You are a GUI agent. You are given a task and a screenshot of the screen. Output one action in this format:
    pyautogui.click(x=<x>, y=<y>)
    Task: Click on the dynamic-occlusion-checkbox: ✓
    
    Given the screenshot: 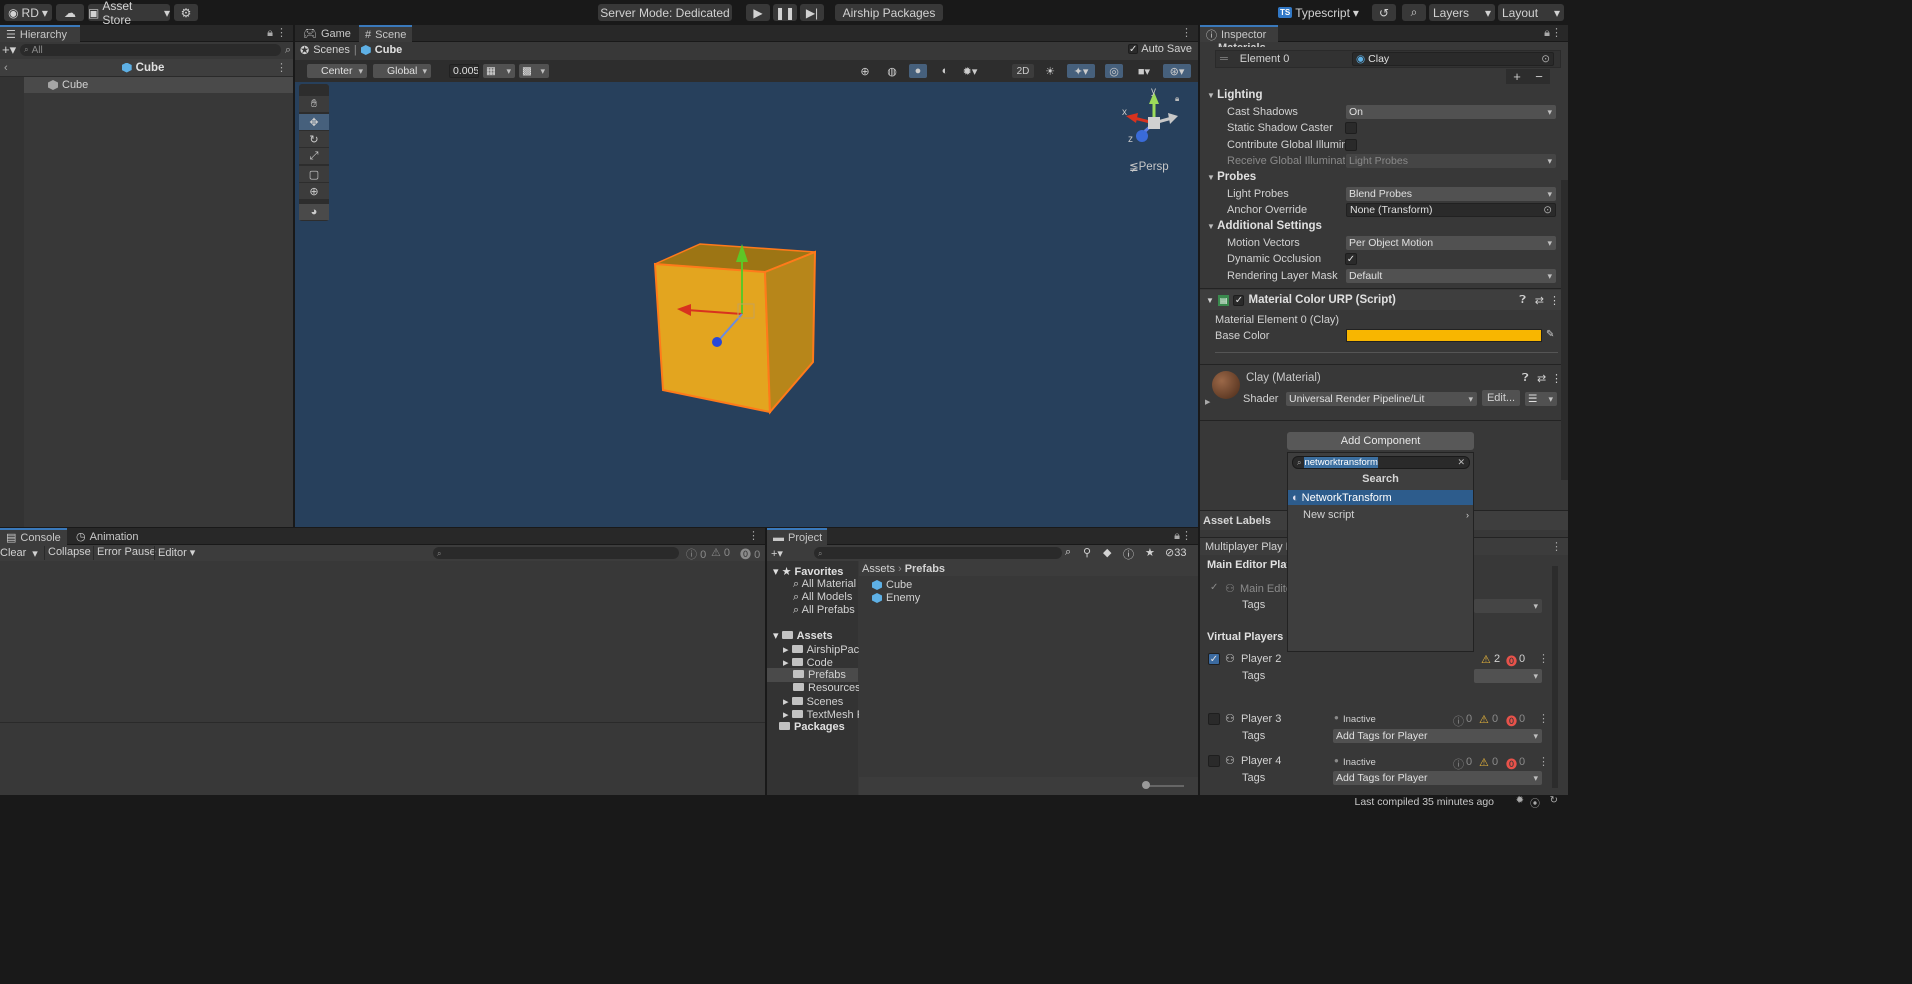 What is the action you would take?
    pyautogui.click(x=1351, y=259)
    